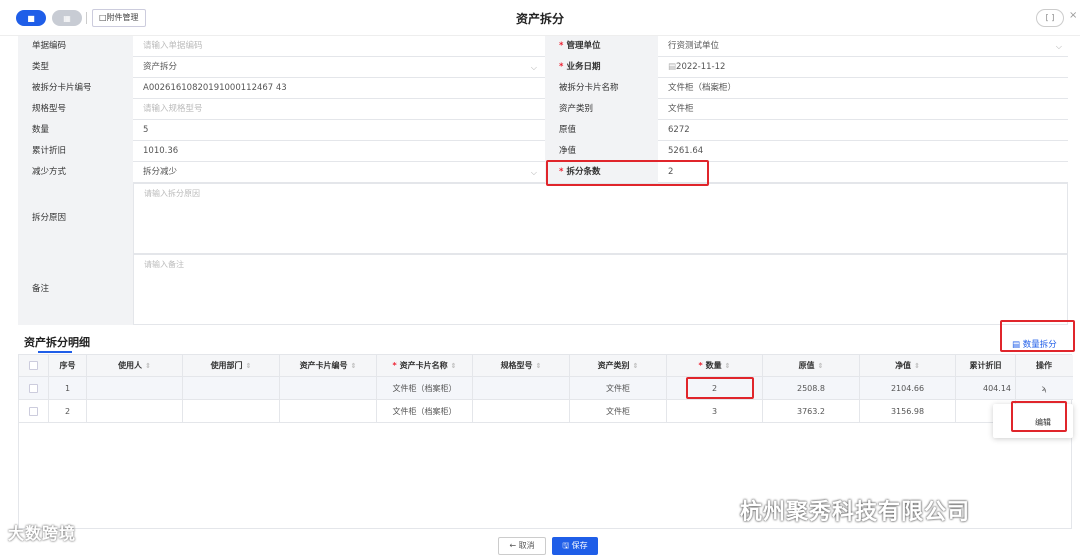  I want to click on cell-net: 2104.66, so click(908, 388).